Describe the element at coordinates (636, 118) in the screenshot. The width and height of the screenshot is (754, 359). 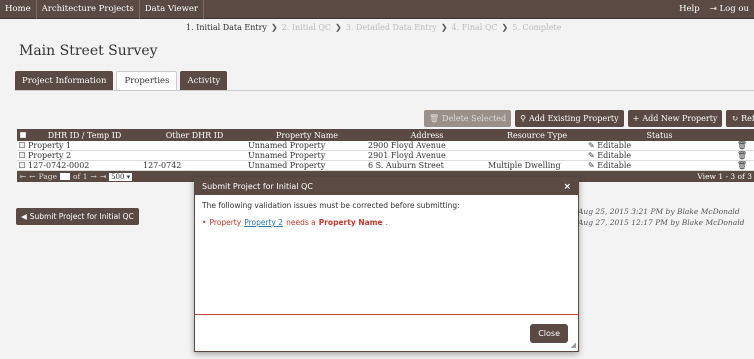
I see `plus-icon: +` at that location.